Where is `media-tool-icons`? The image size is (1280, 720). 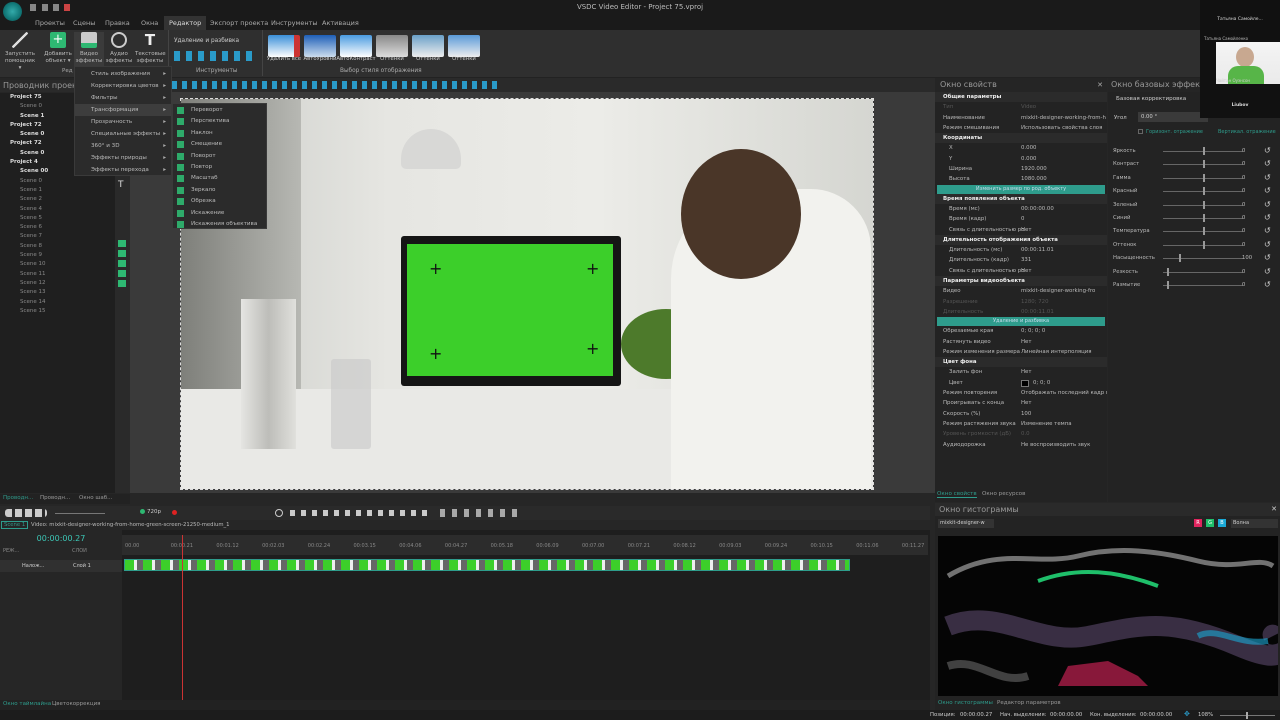 media-tool-icons is located at coordinates (122, 265).